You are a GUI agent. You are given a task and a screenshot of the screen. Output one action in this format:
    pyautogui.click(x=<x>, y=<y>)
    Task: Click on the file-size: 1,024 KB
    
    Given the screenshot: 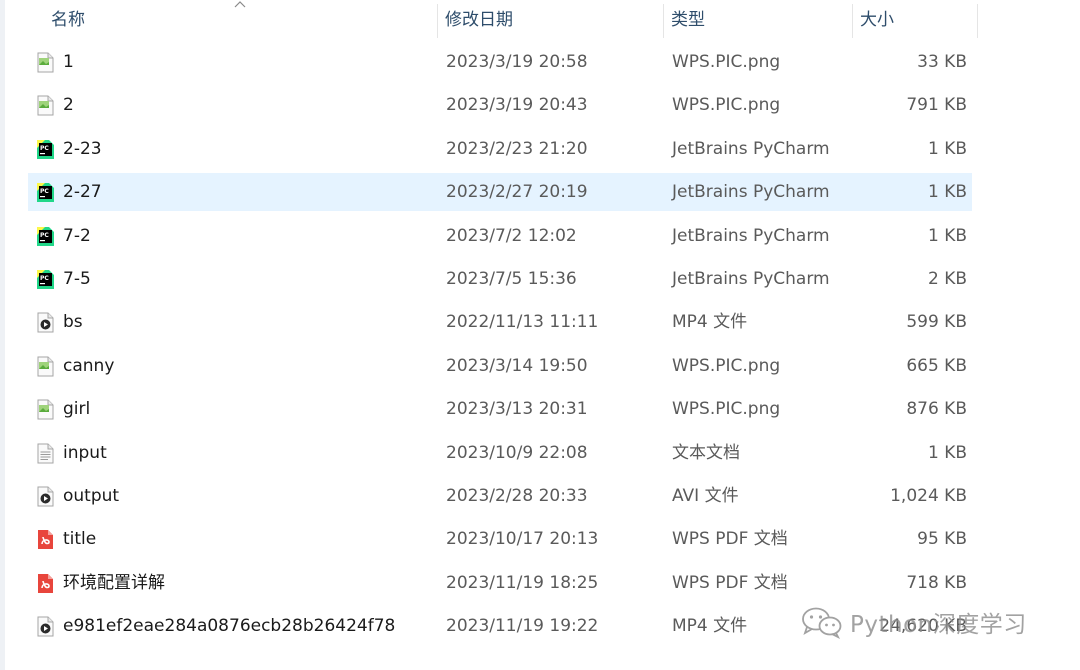 What is the action you would take?
    pyautogui.click(x=928, y=496)
    